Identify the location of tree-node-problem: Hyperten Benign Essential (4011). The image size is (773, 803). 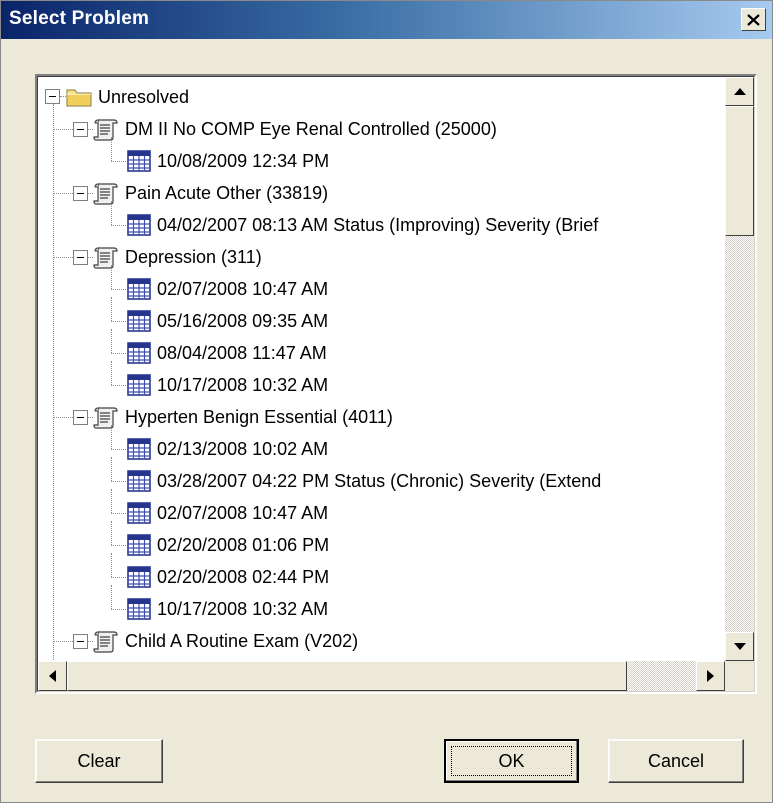
(243, 417).